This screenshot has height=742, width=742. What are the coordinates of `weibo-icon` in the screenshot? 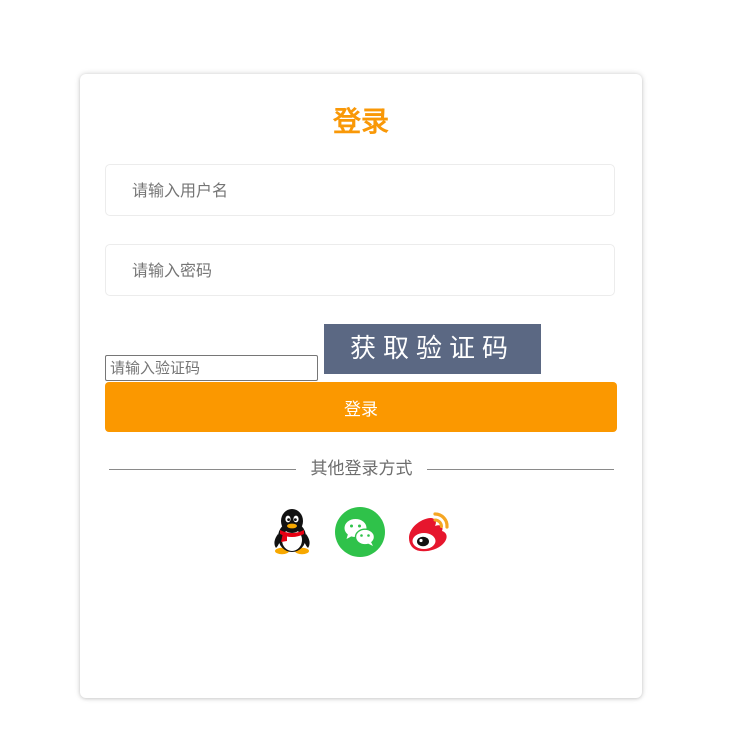 It's located at (429, 532).